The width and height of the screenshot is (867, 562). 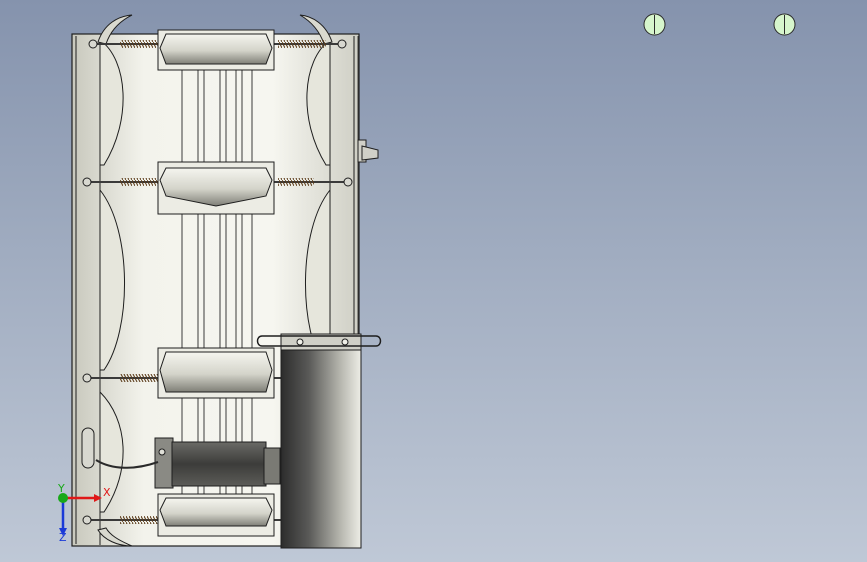 What do you see at coordinates (63, 537) in the screenshot?
I see `triad-z-label: Z` at bounding box center [63, 537].